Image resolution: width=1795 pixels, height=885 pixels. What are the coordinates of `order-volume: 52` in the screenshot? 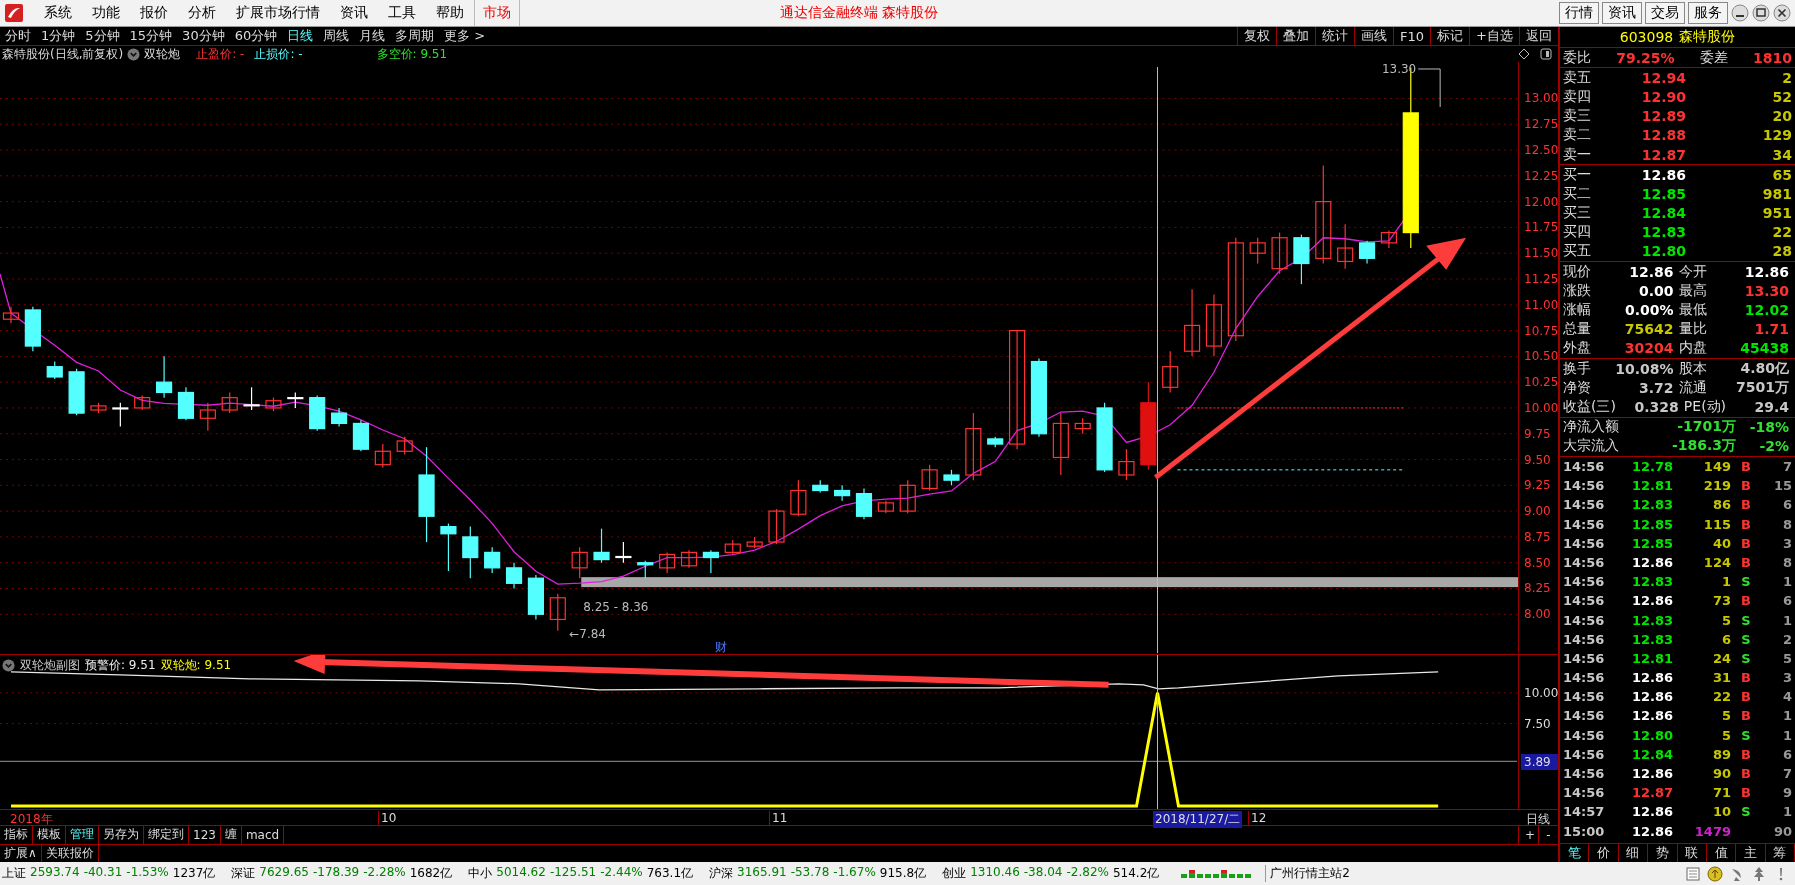 It's located at (1781, 96).